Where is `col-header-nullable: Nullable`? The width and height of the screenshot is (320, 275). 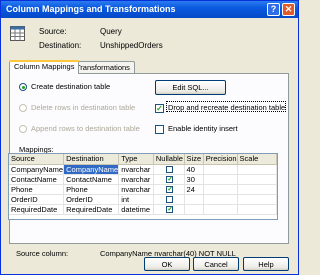 col-header-nullable: Nullable is located at coordinates (169, 159).